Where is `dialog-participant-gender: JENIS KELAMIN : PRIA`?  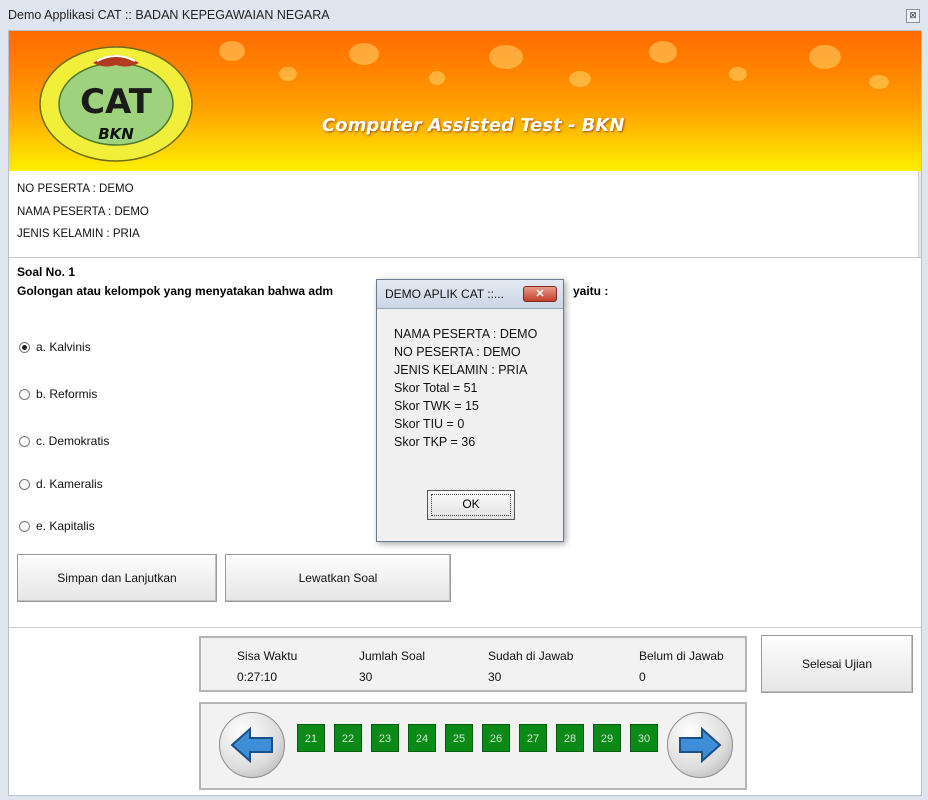
dialog-participant-gender: JENIS KELAMIN : PRIA is located at coordinates (461, 370).